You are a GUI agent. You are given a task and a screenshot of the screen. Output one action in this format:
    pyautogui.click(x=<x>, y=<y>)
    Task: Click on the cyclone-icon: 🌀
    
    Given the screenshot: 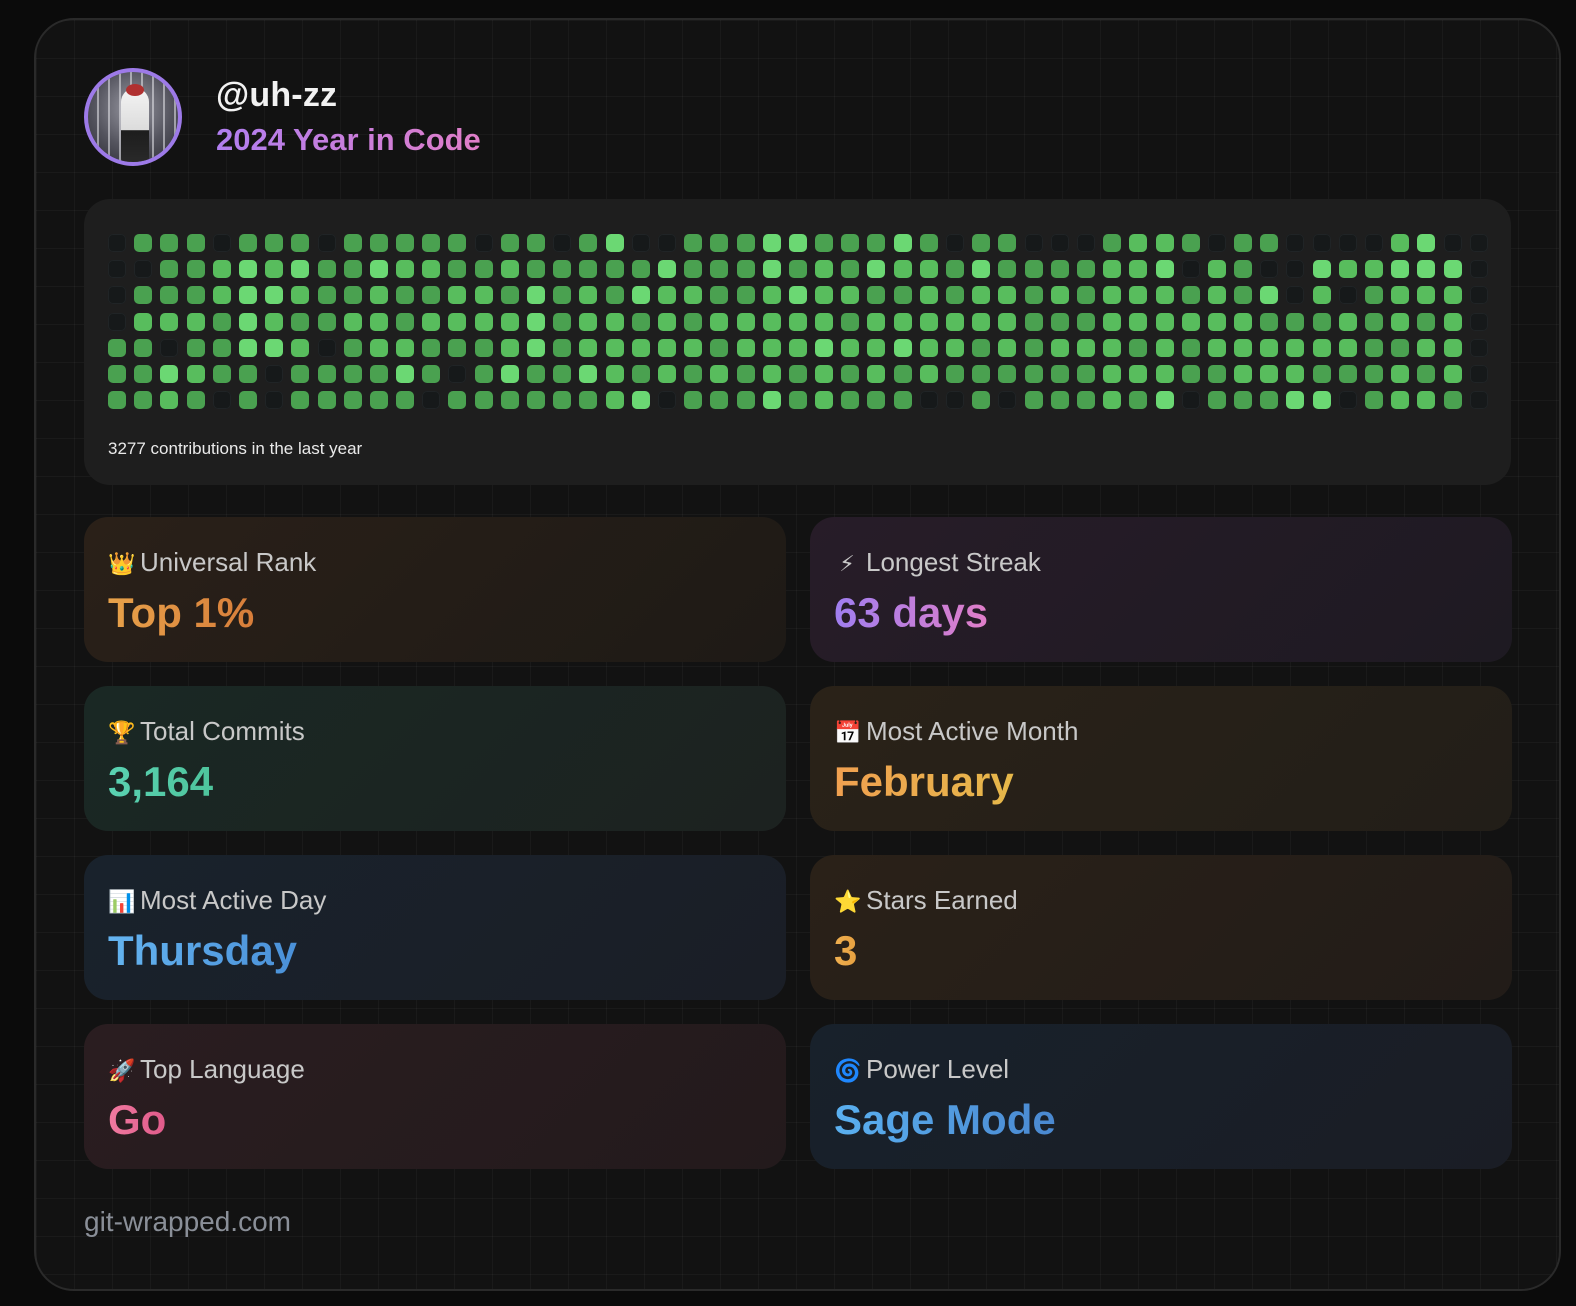 What is the action you would take?
    pyautogui.click(x=848, y=1070)
    